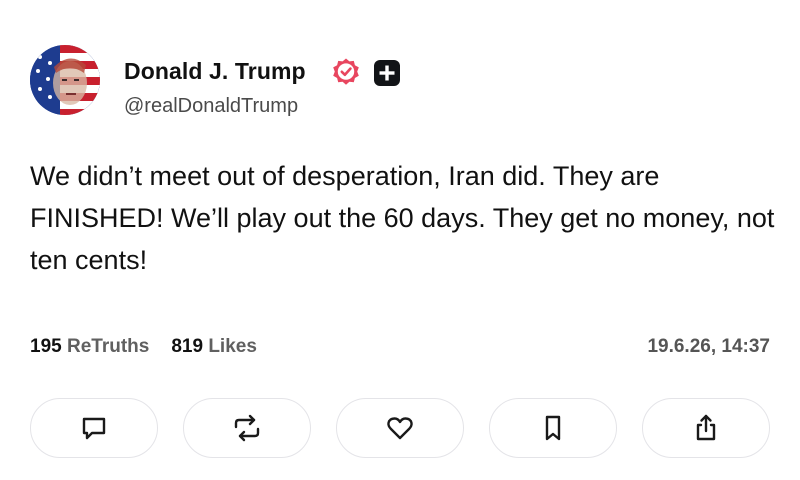 The width and height of the screenshot is (800, 480). I want to click on retruths-stat: 195 ReTruths, so click(89, 346).